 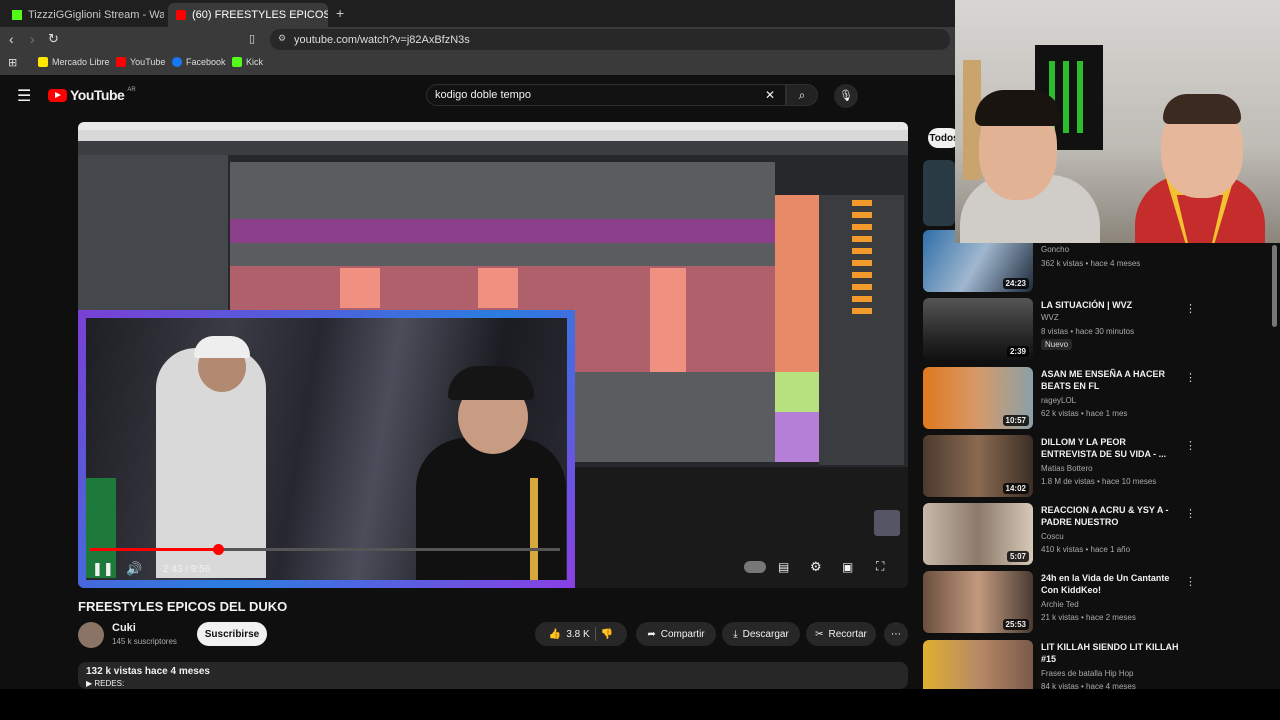 I want to click on rec-title: LIT KILLAH SIENDO LIT KILLAH #15, so click(x=1111, y=653).